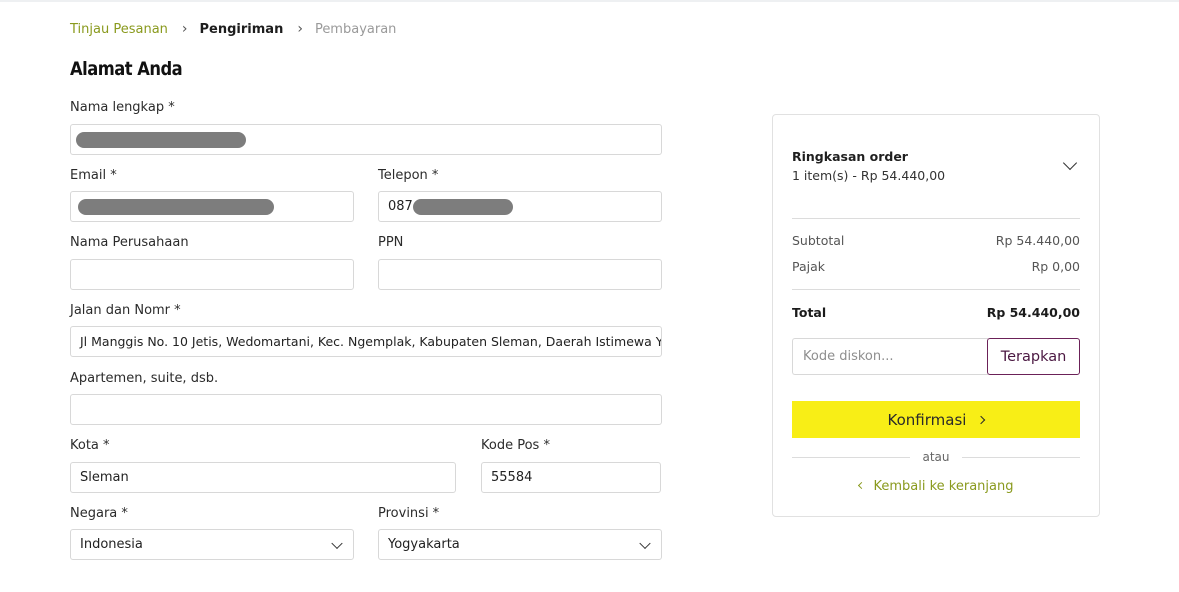 This screenshot has width=1179, height=592. I want to click on email-input, so click(212, 206).